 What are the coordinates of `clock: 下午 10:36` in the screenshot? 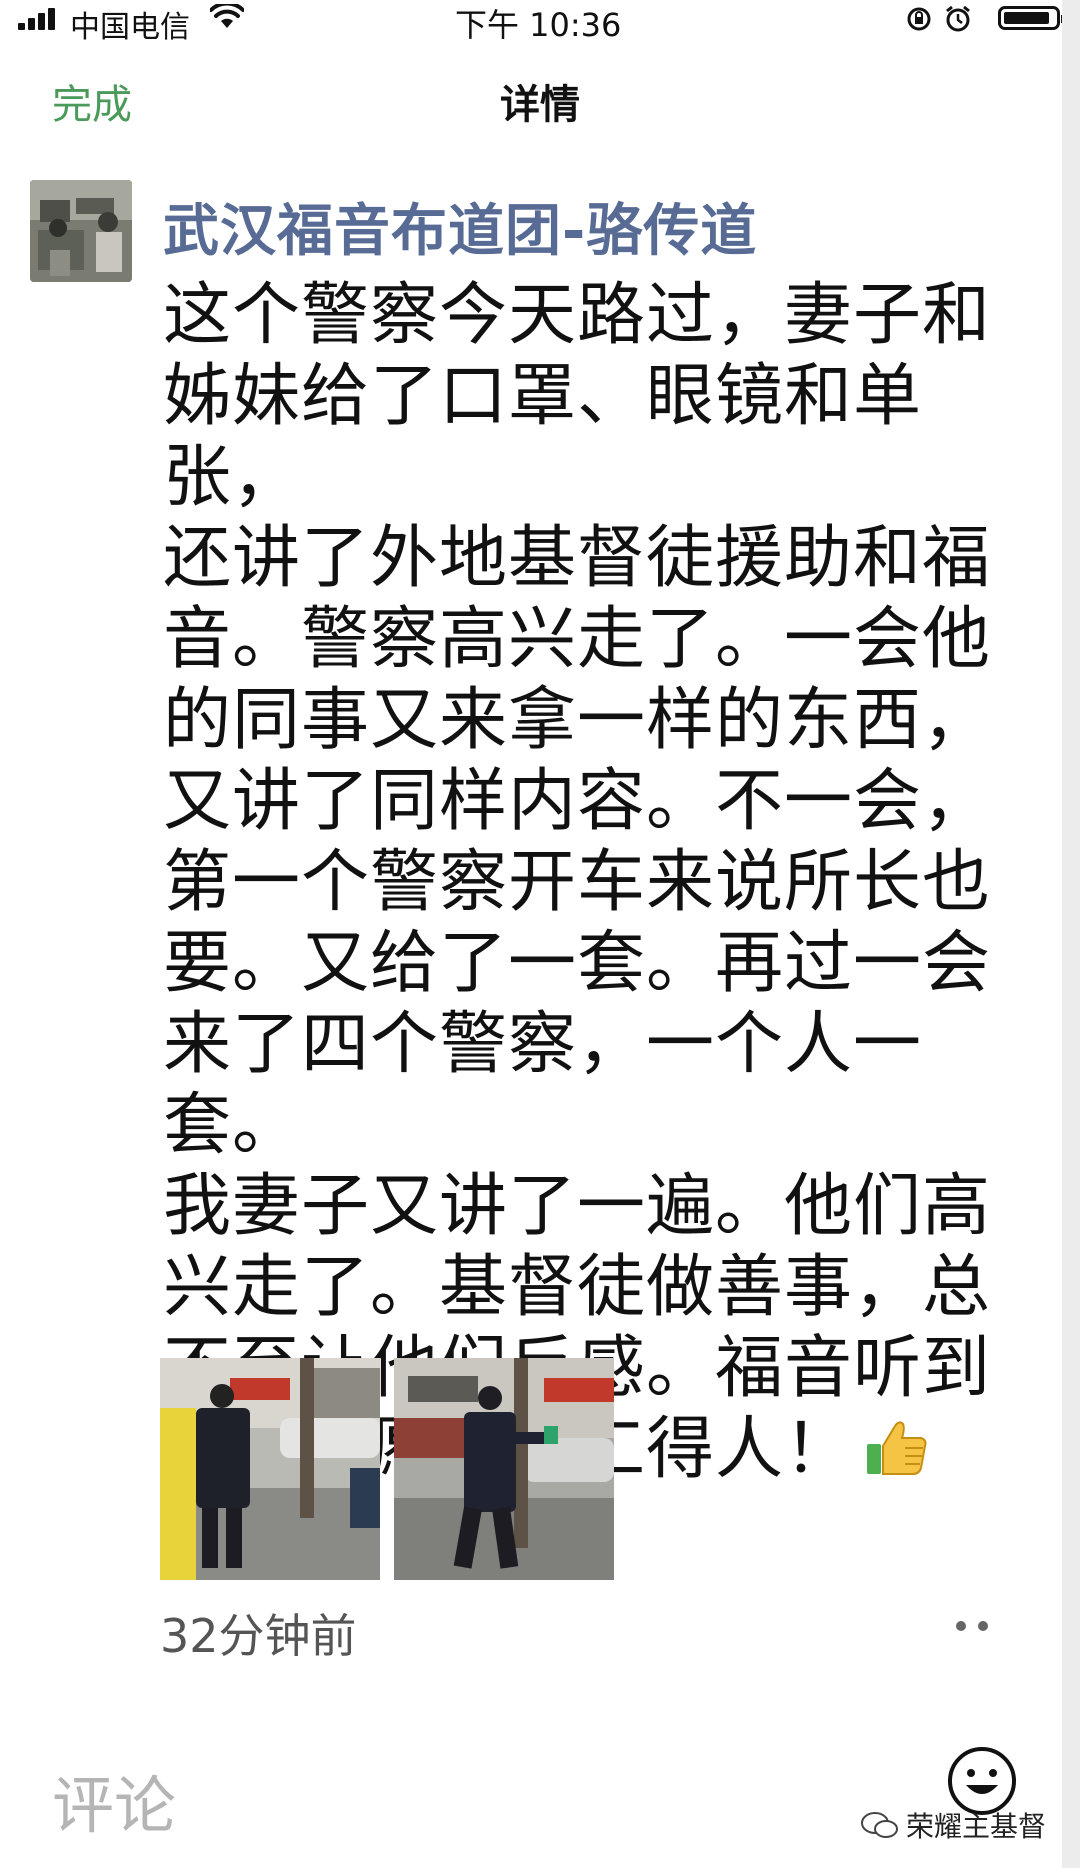 It's located at (538, 25).